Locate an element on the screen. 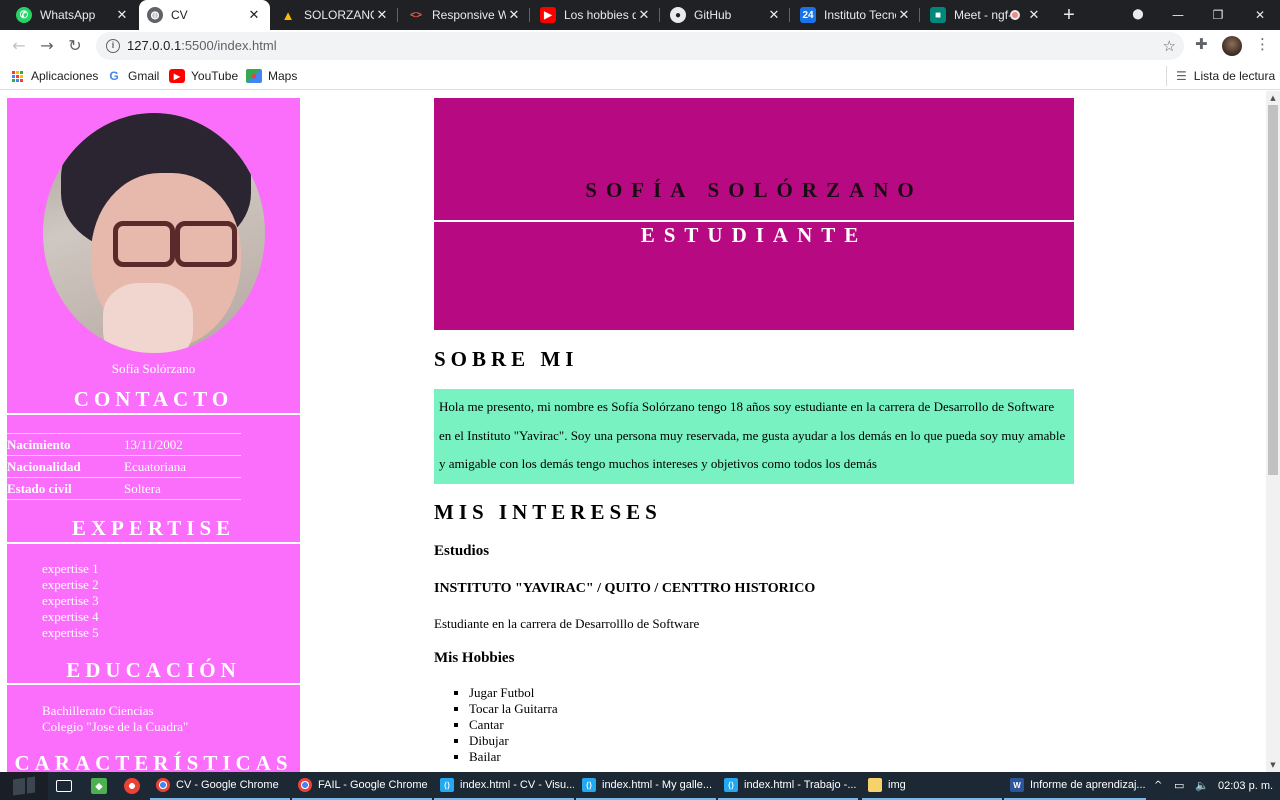  taskbar-item-img-folder: img is located at coordinates (932, 786).